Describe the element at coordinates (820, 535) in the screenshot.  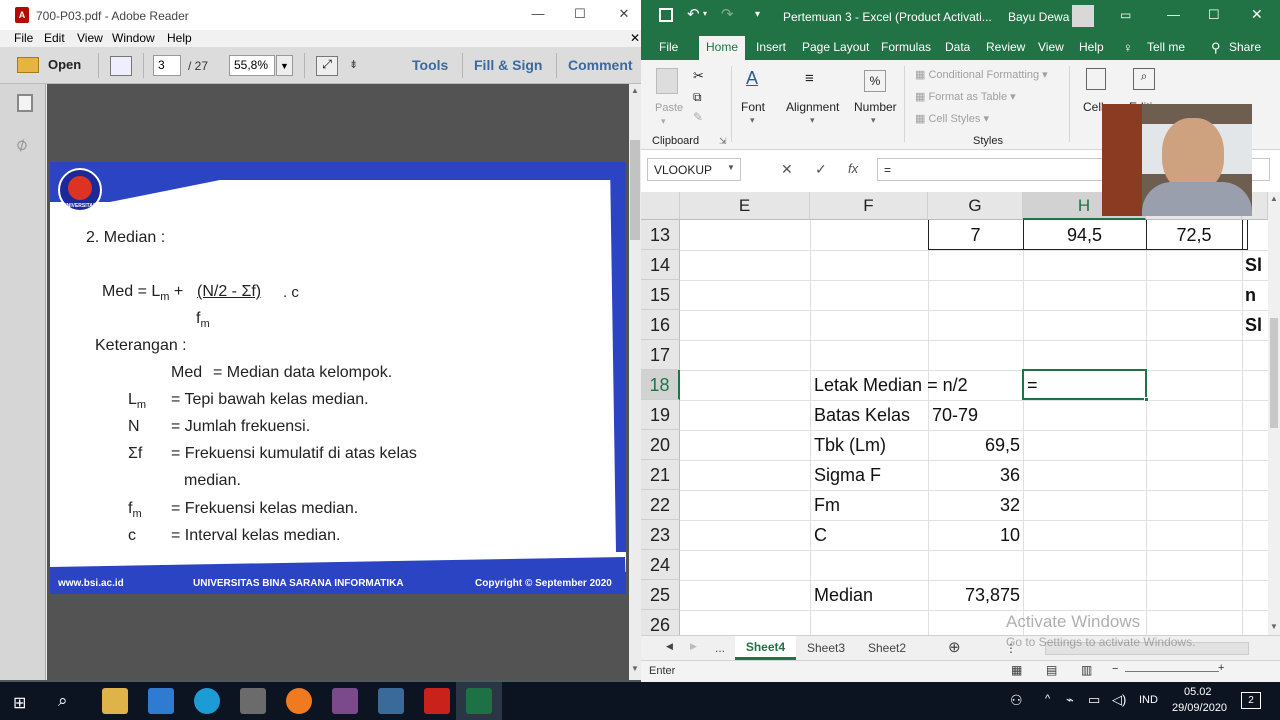
I see `cell-f23: C` at that location.